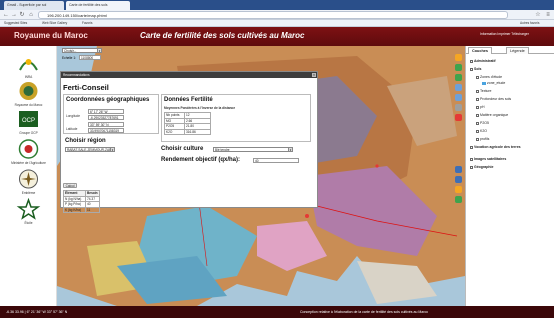 This screenshot has width=554, height=318. Describe the element at coordinates (458, 117) in the screenshot. I see `select-icon` at that location.